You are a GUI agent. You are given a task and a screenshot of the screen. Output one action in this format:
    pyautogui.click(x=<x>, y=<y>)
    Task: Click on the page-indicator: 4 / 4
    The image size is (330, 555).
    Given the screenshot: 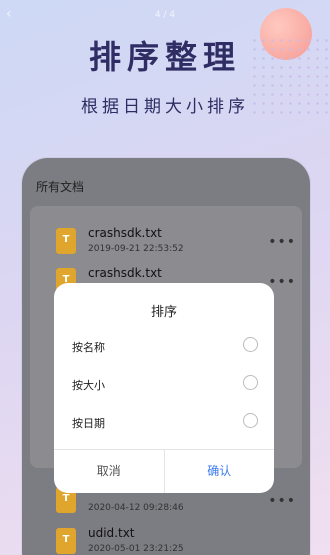 What is the action you would take?
    pyautogui.click(x=165, y=15)
    